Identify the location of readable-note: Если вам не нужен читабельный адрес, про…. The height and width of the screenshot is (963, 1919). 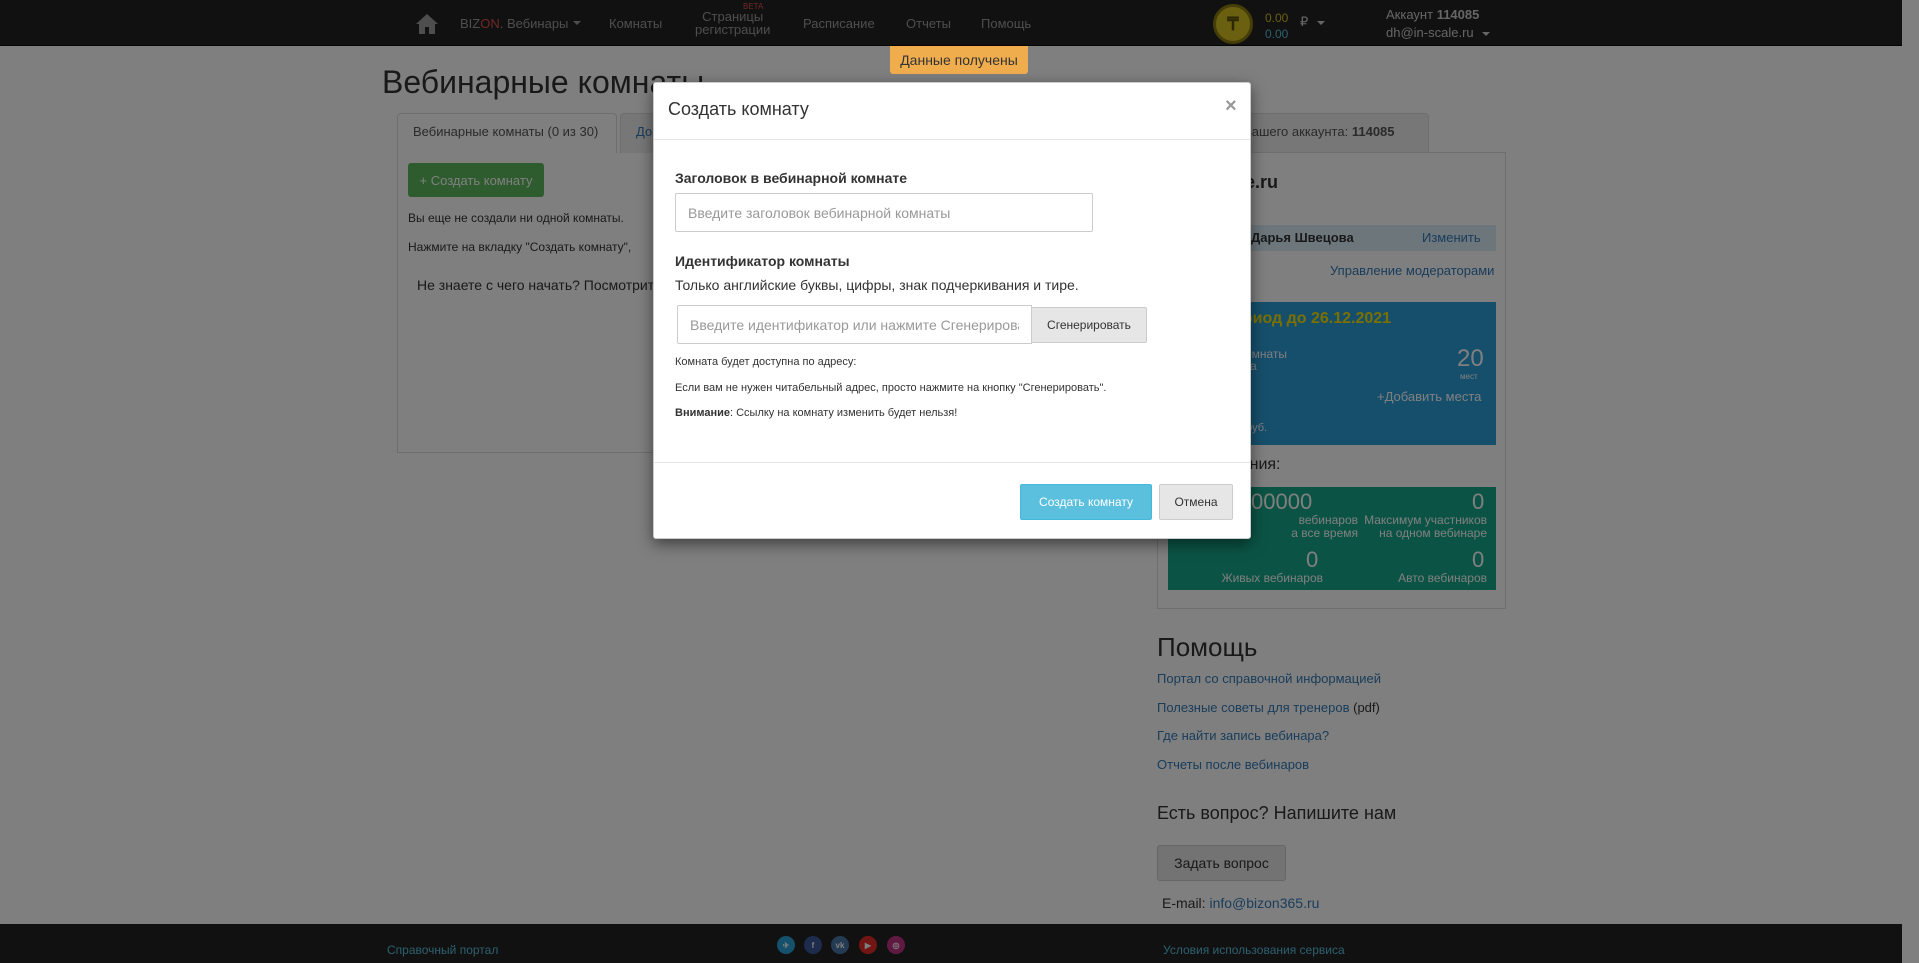
(891, 388).